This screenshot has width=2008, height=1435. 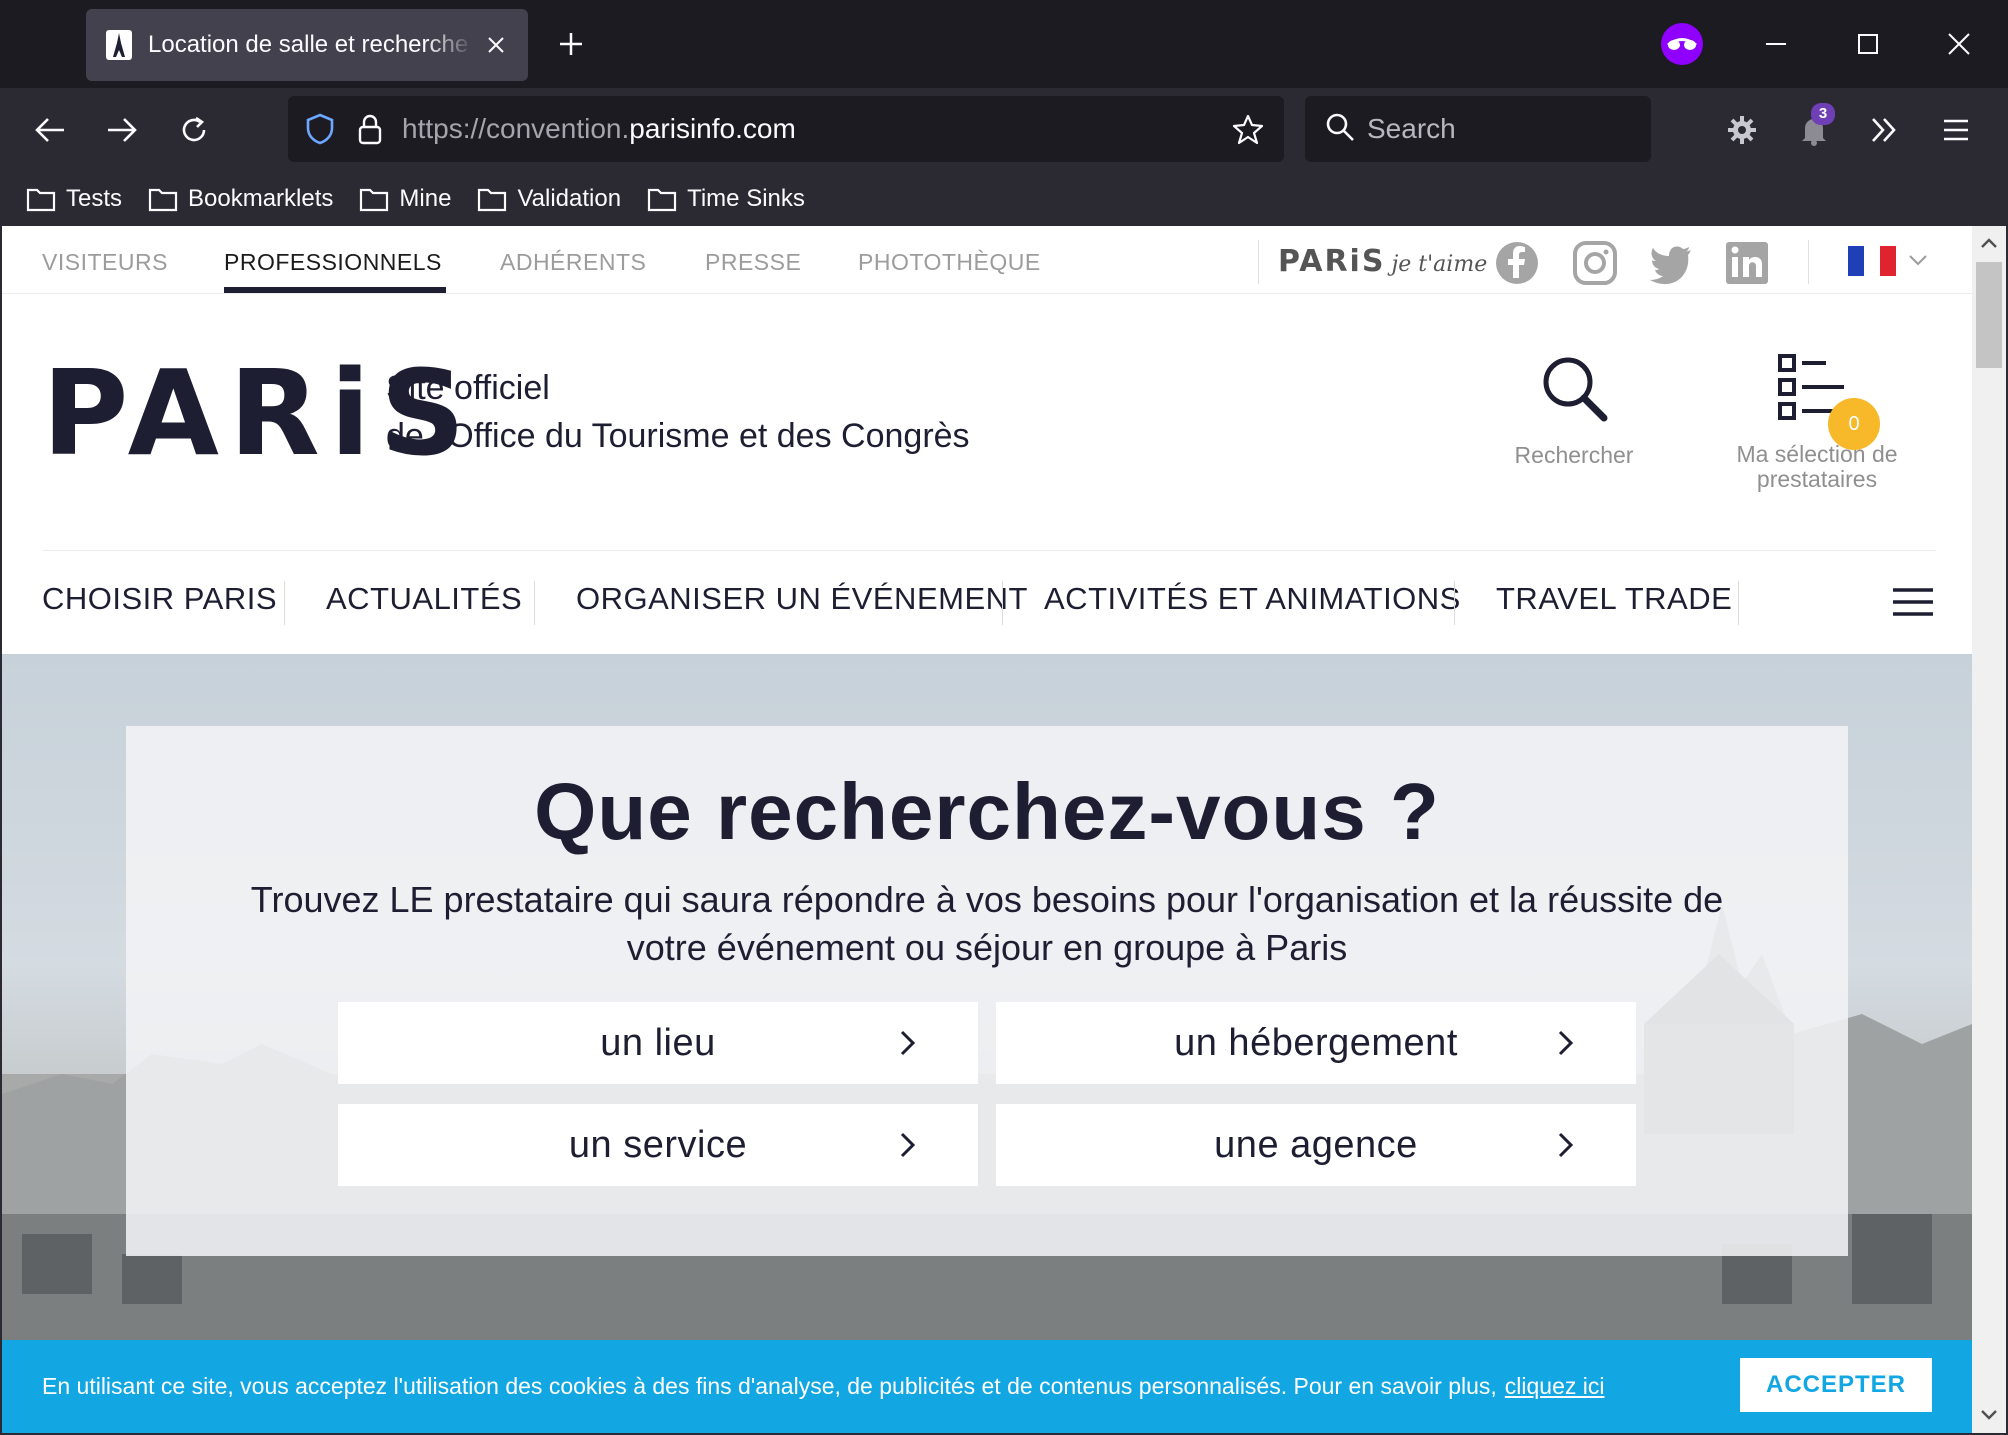 What do you see at coordinates (320, 129) in the screenshot?
I see `tracking-shield-icon` at bounding box center [320, 129].